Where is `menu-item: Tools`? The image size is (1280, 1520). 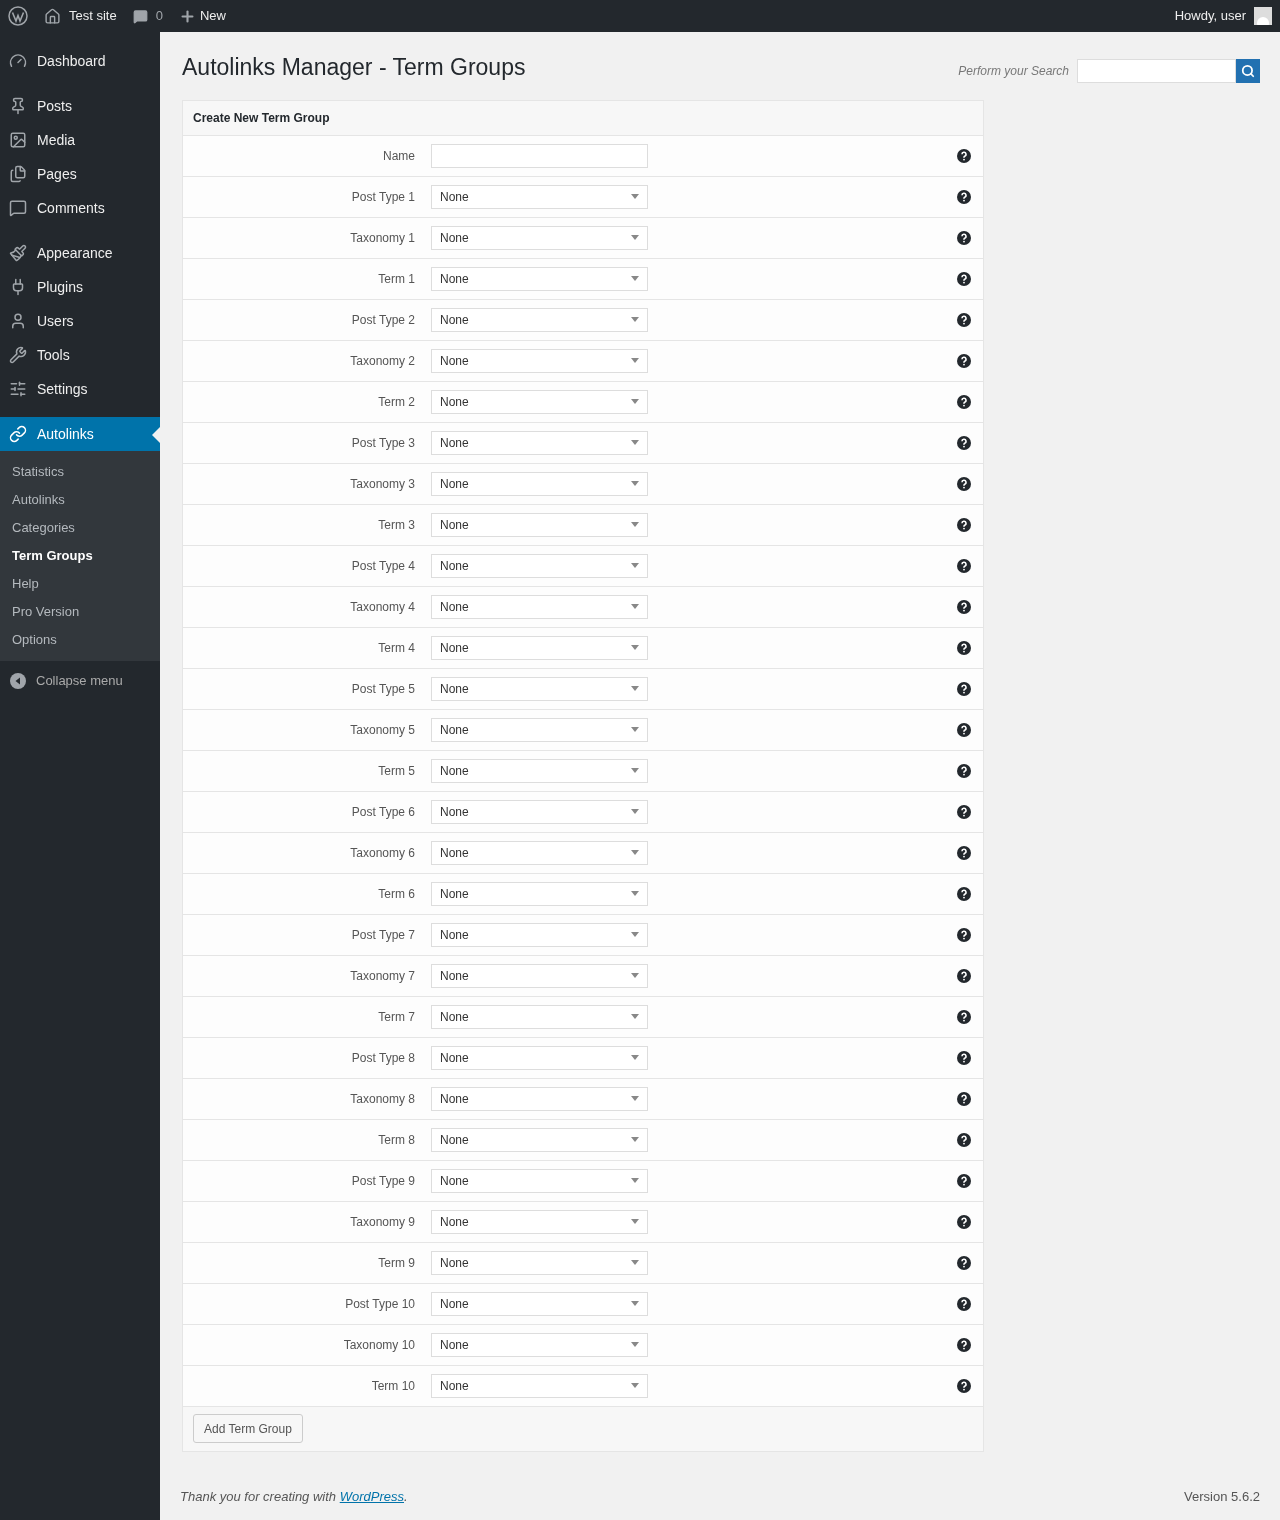 menu-item: Tools is located at coordinates (80, 355).